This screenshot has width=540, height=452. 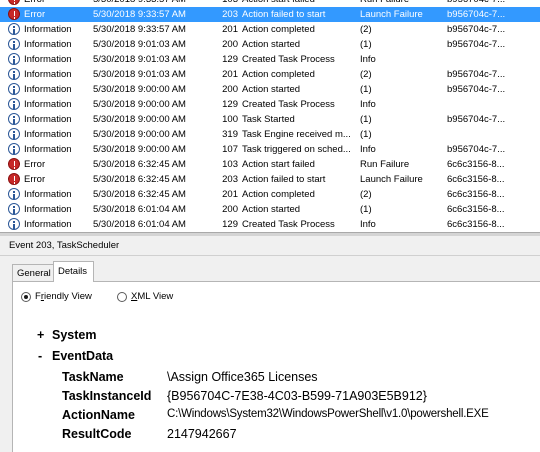 I want to click on event-id: 103, so click(x=225, y=3).